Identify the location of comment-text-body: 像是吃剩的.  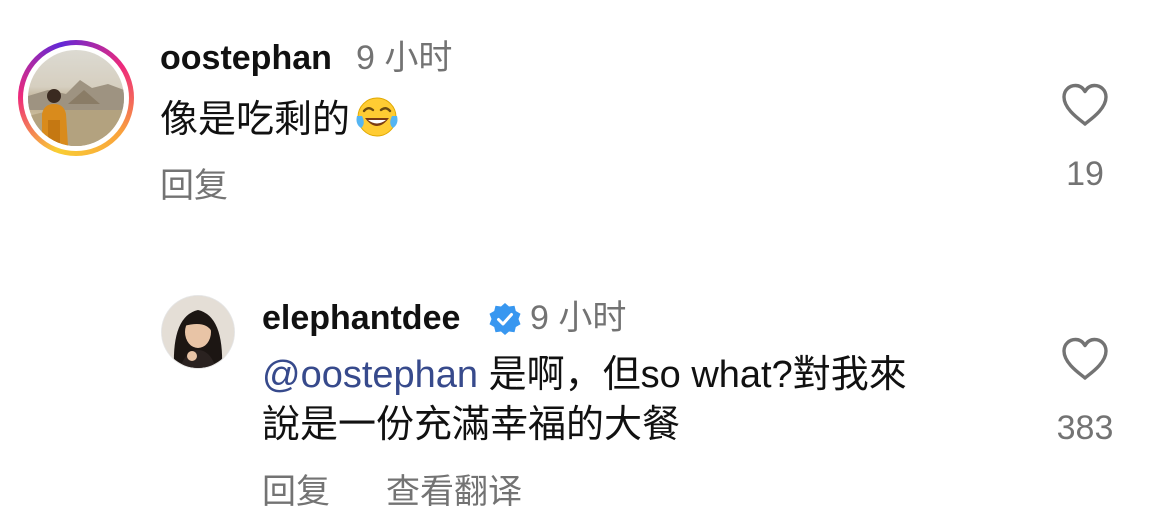
(255, 120).